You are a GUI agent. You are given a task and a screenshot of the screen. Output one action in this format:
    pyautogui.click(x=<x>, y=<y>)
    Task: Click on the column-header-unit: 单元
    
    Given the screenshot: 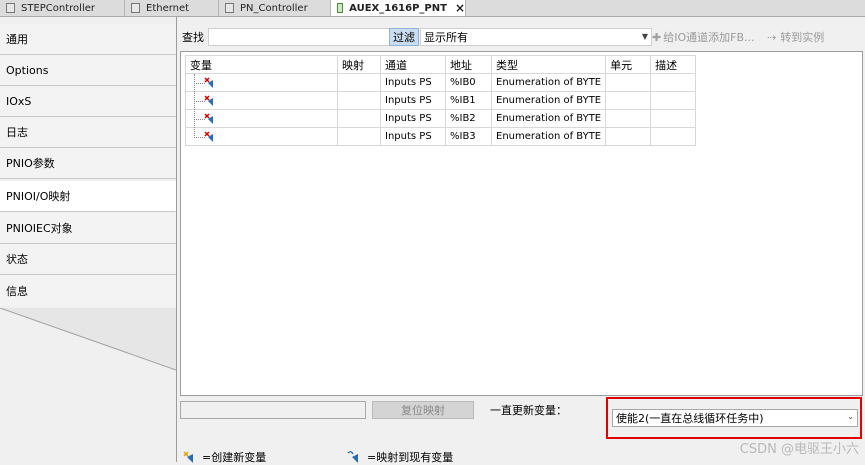 What is the action you would take?
    pyautogui.click(x=628, y=64)
    